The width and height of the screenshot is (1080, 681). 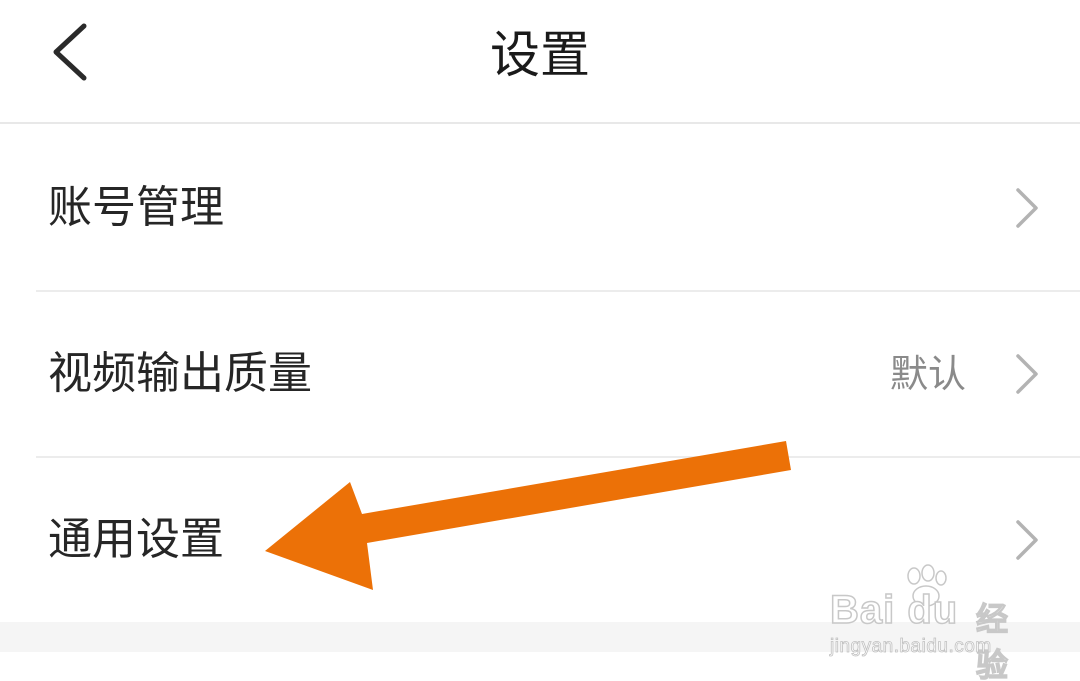 What do you see at coordinates (540, 637) in the screenshot?
I see `section-gap` at bounding box center [540, 637].